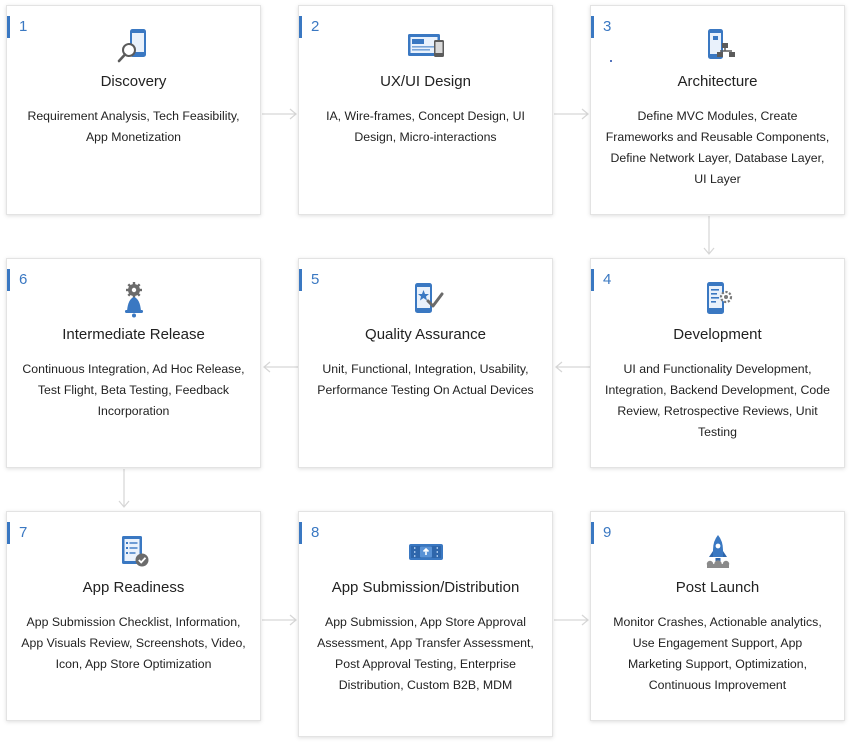 The image size is (854, 742). I want to click on step-title: App Submission/Distribution, so click(425, 587).